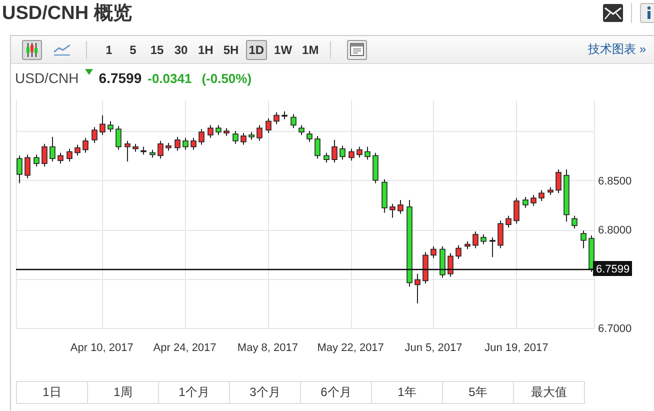 The height and width of the screenshot is (411, 654). What do you see at coordinates (613, 13) in the screenshot?
I see `envelope-icon` at bounding box center [613, 13].